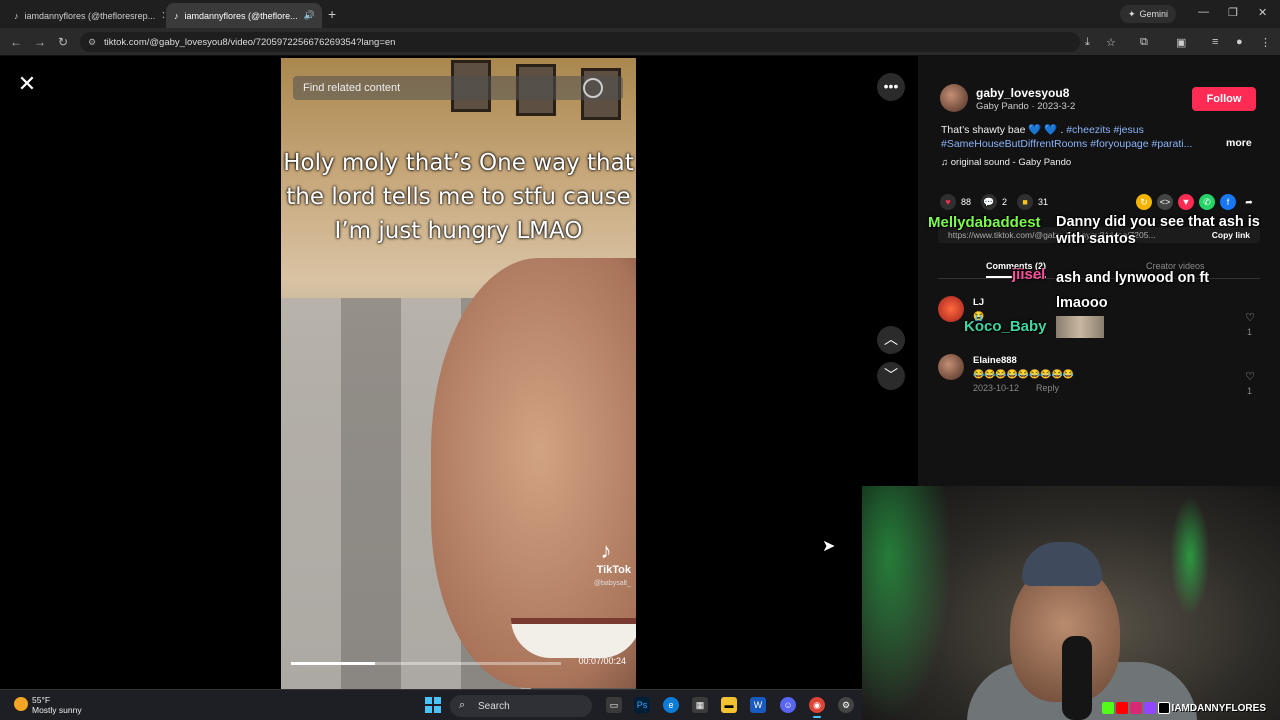 This screenshot has width=1280, height=720. I want to click on watermark-brand: TikTok, so click(613, 570).